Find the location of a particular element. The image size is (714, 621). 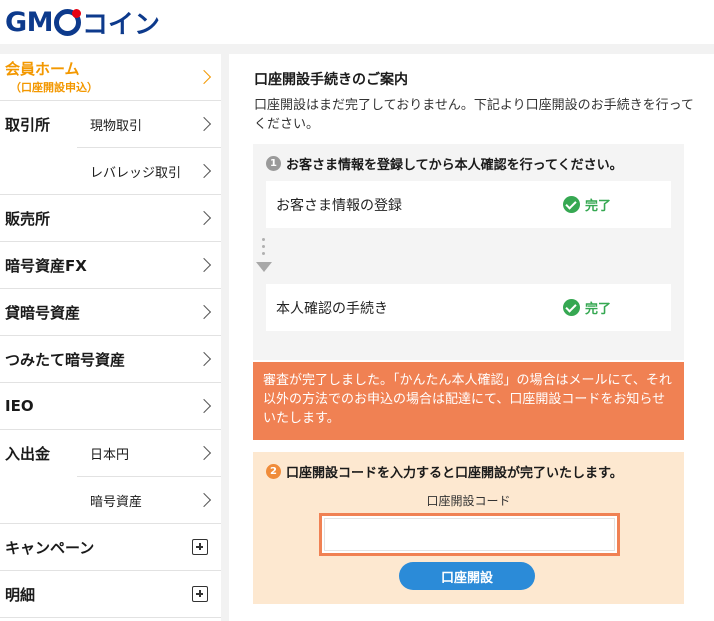

top-header: GM コイン is located at coordinates (357, 22).